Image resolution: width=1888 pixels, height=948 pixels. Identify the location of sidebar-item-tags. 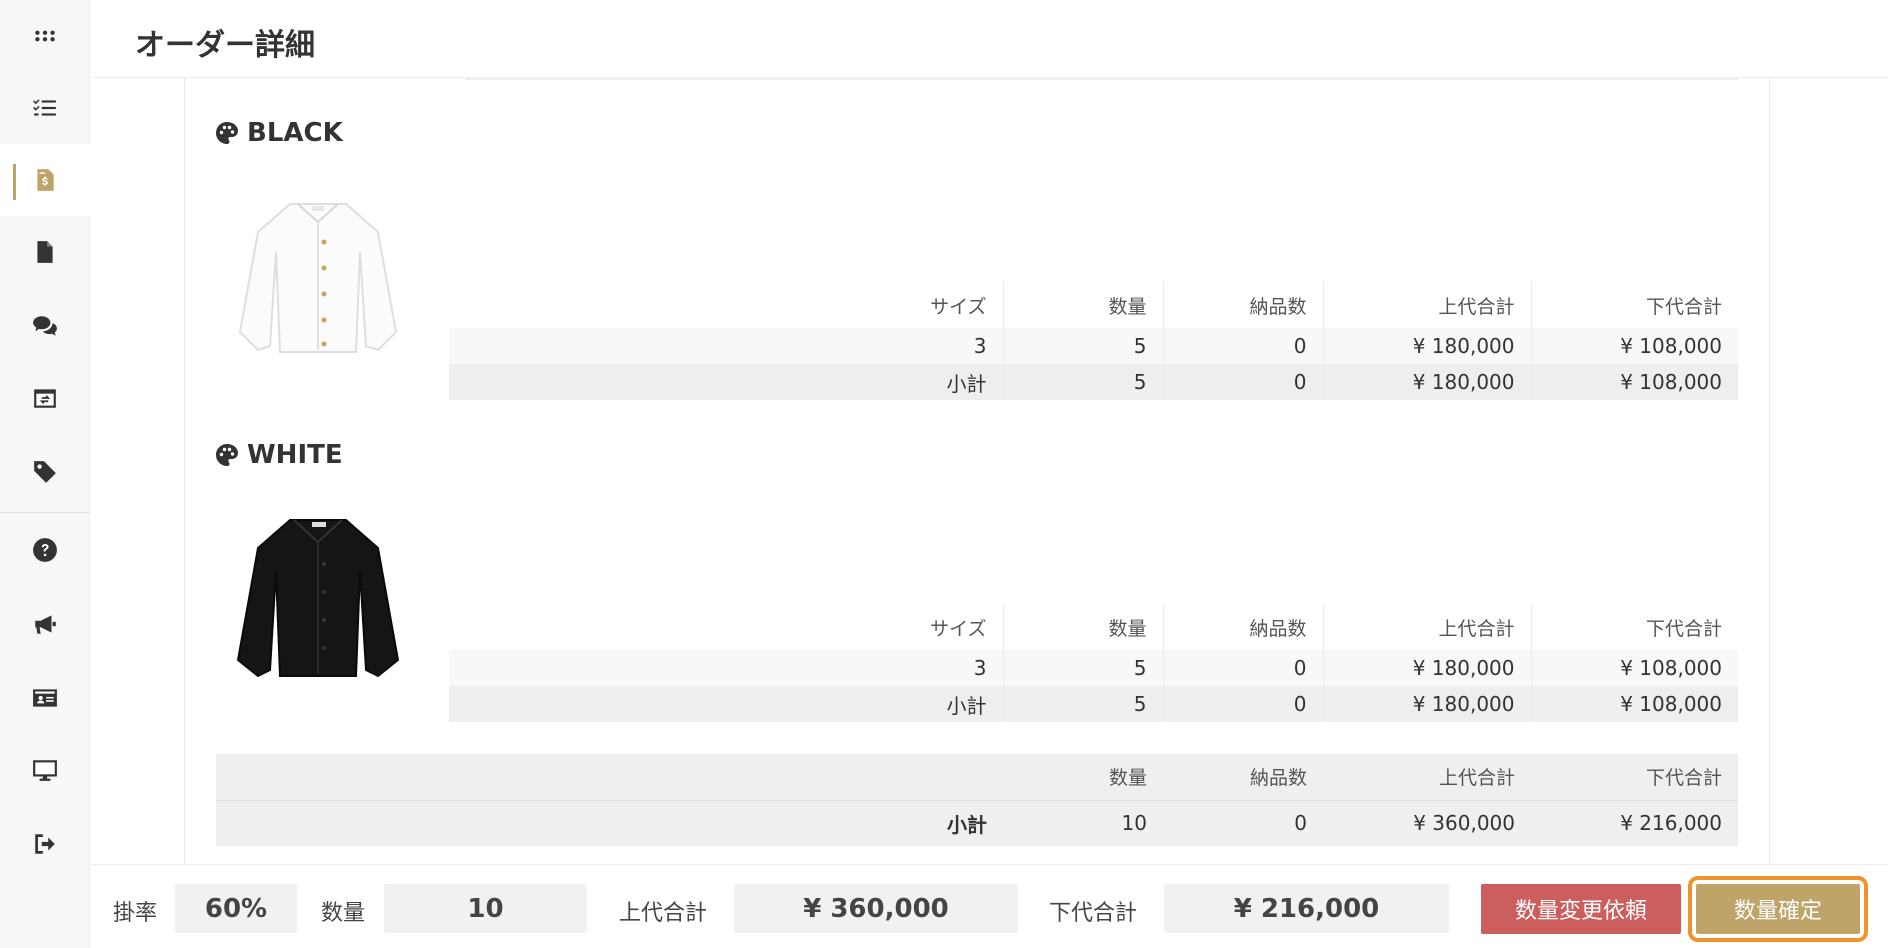
(45, 472).